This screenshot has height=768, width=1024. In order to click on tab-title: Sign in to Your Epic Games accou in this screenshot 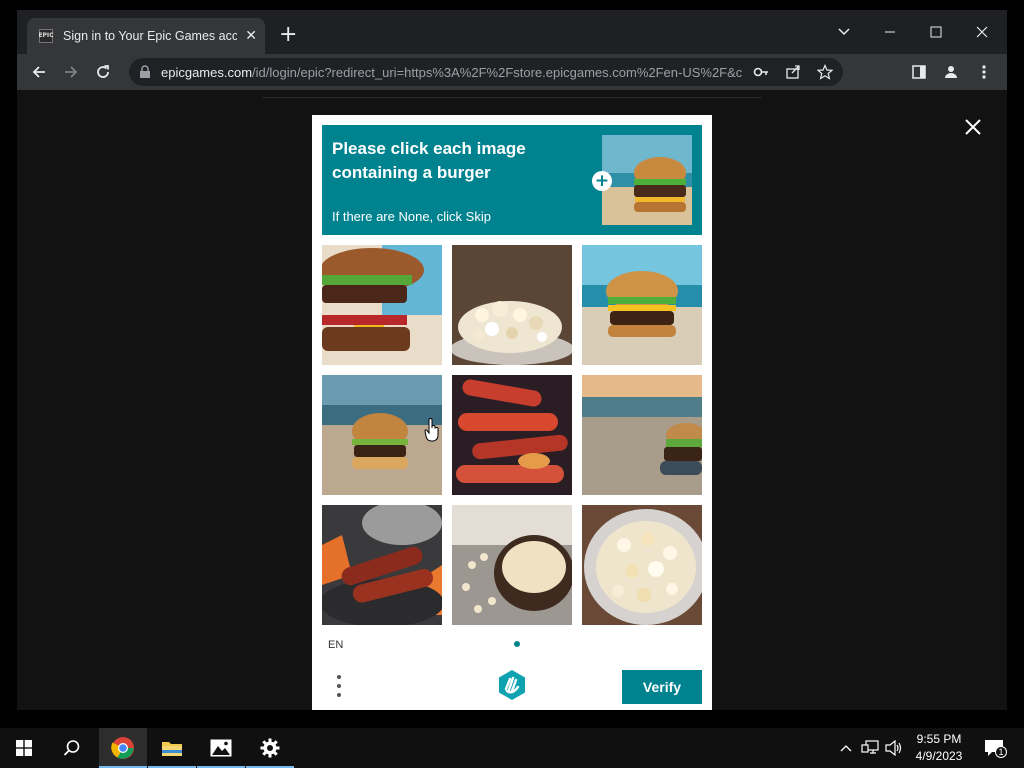, I will do `click(150, 36)`.